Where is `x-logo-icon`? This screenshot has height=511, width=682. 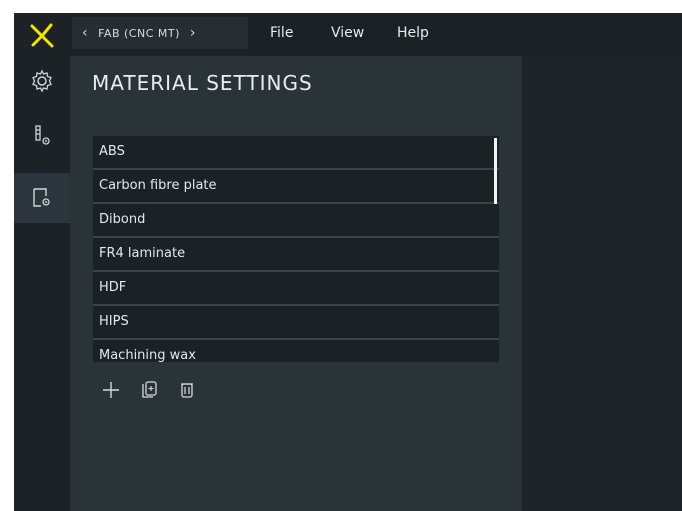 x-logo-icon is located at coordinates (42, 34).